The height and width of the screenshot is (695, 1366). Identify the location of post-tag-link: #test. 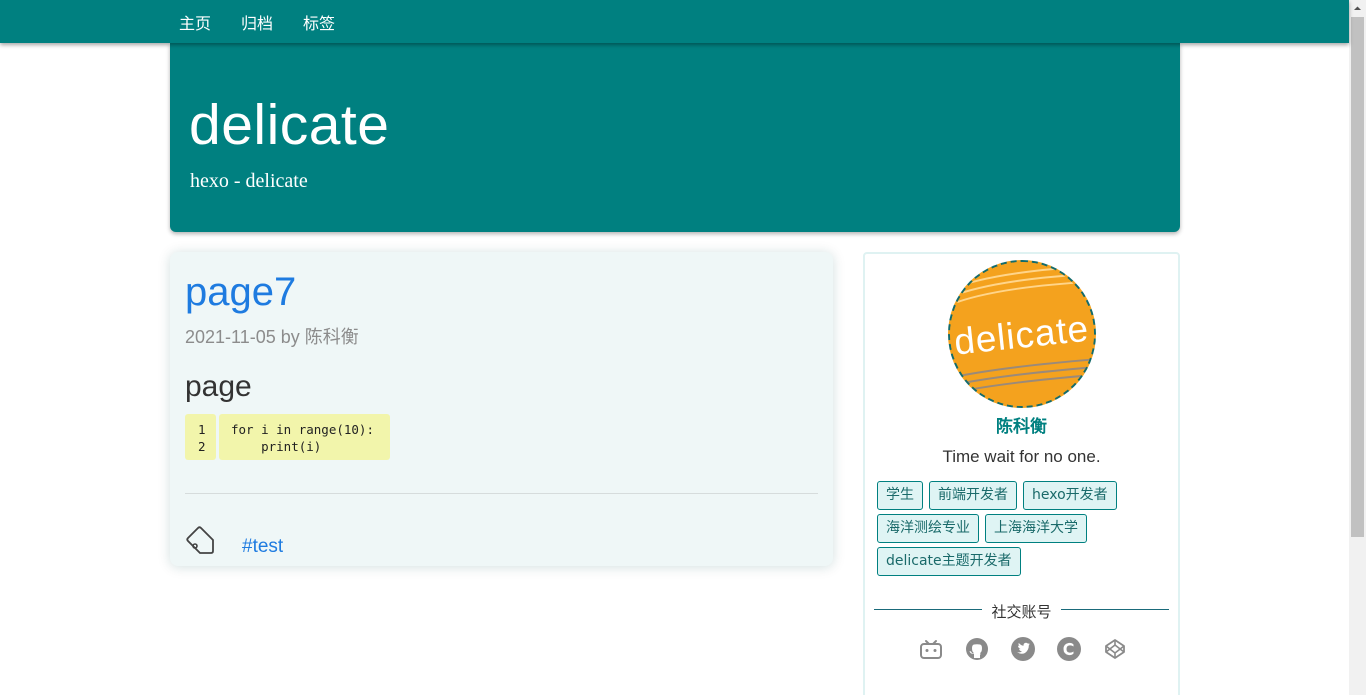
(262, 547).